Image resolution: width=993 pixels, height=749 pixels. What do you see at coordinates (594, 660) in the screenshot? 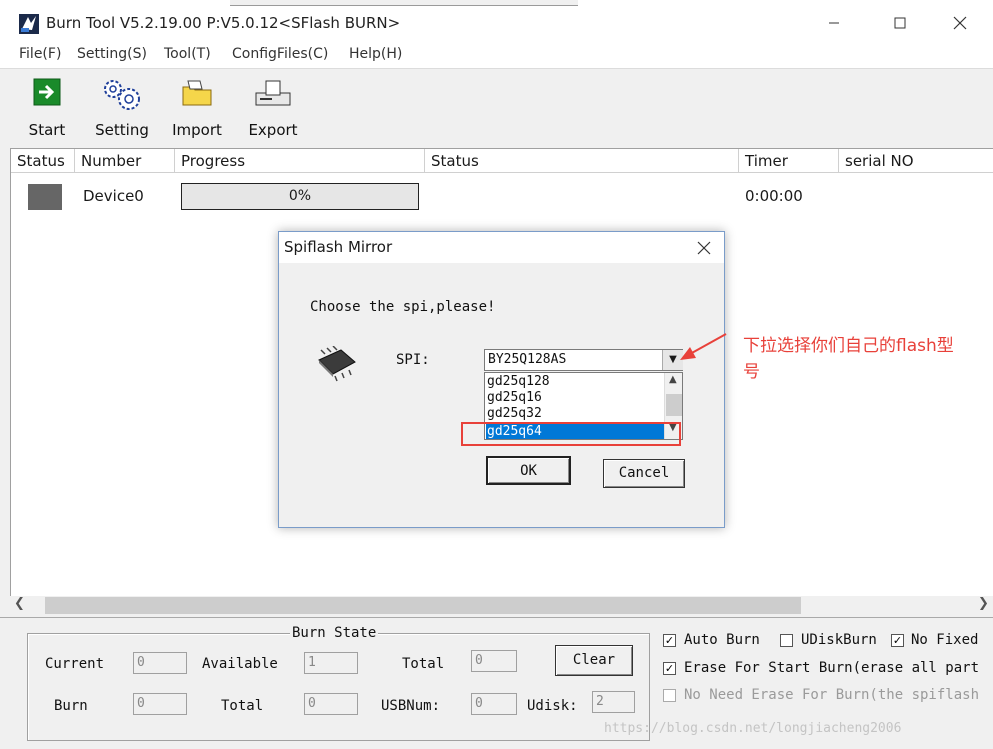
I see `clear-button: Clear` at bounding box center [594, 660].